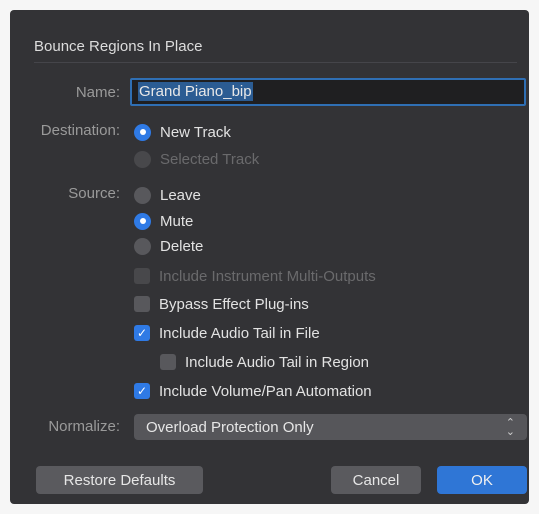 Image resolution: width=539 pixels, height=514 pixels. What do you see at coordinates (234, 304) in the screenshot?
I see `bypass-effect-plugins-label: Bypass Effect Plug-ins` at bounding box center [234, 304].